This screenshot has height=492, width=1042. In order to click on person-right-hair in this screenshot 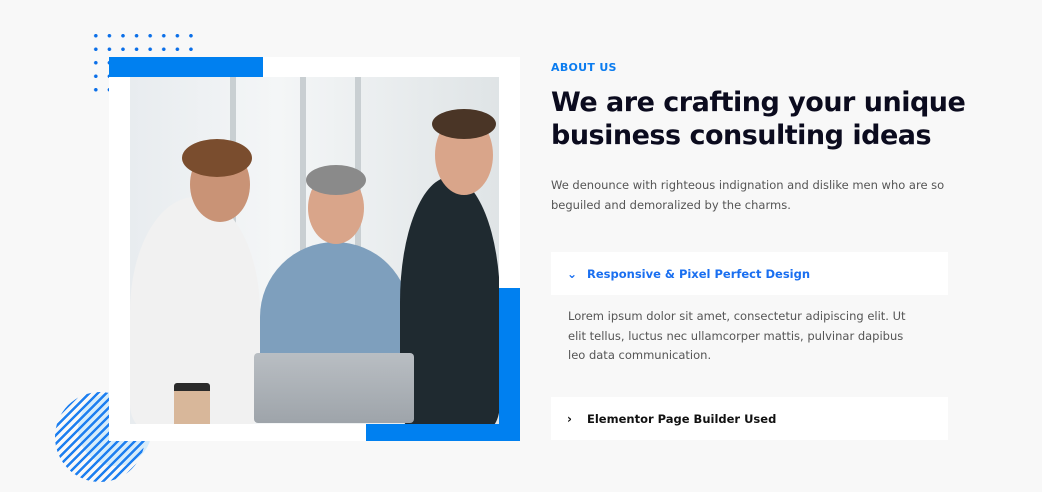, I will do `click(464, 124)`.